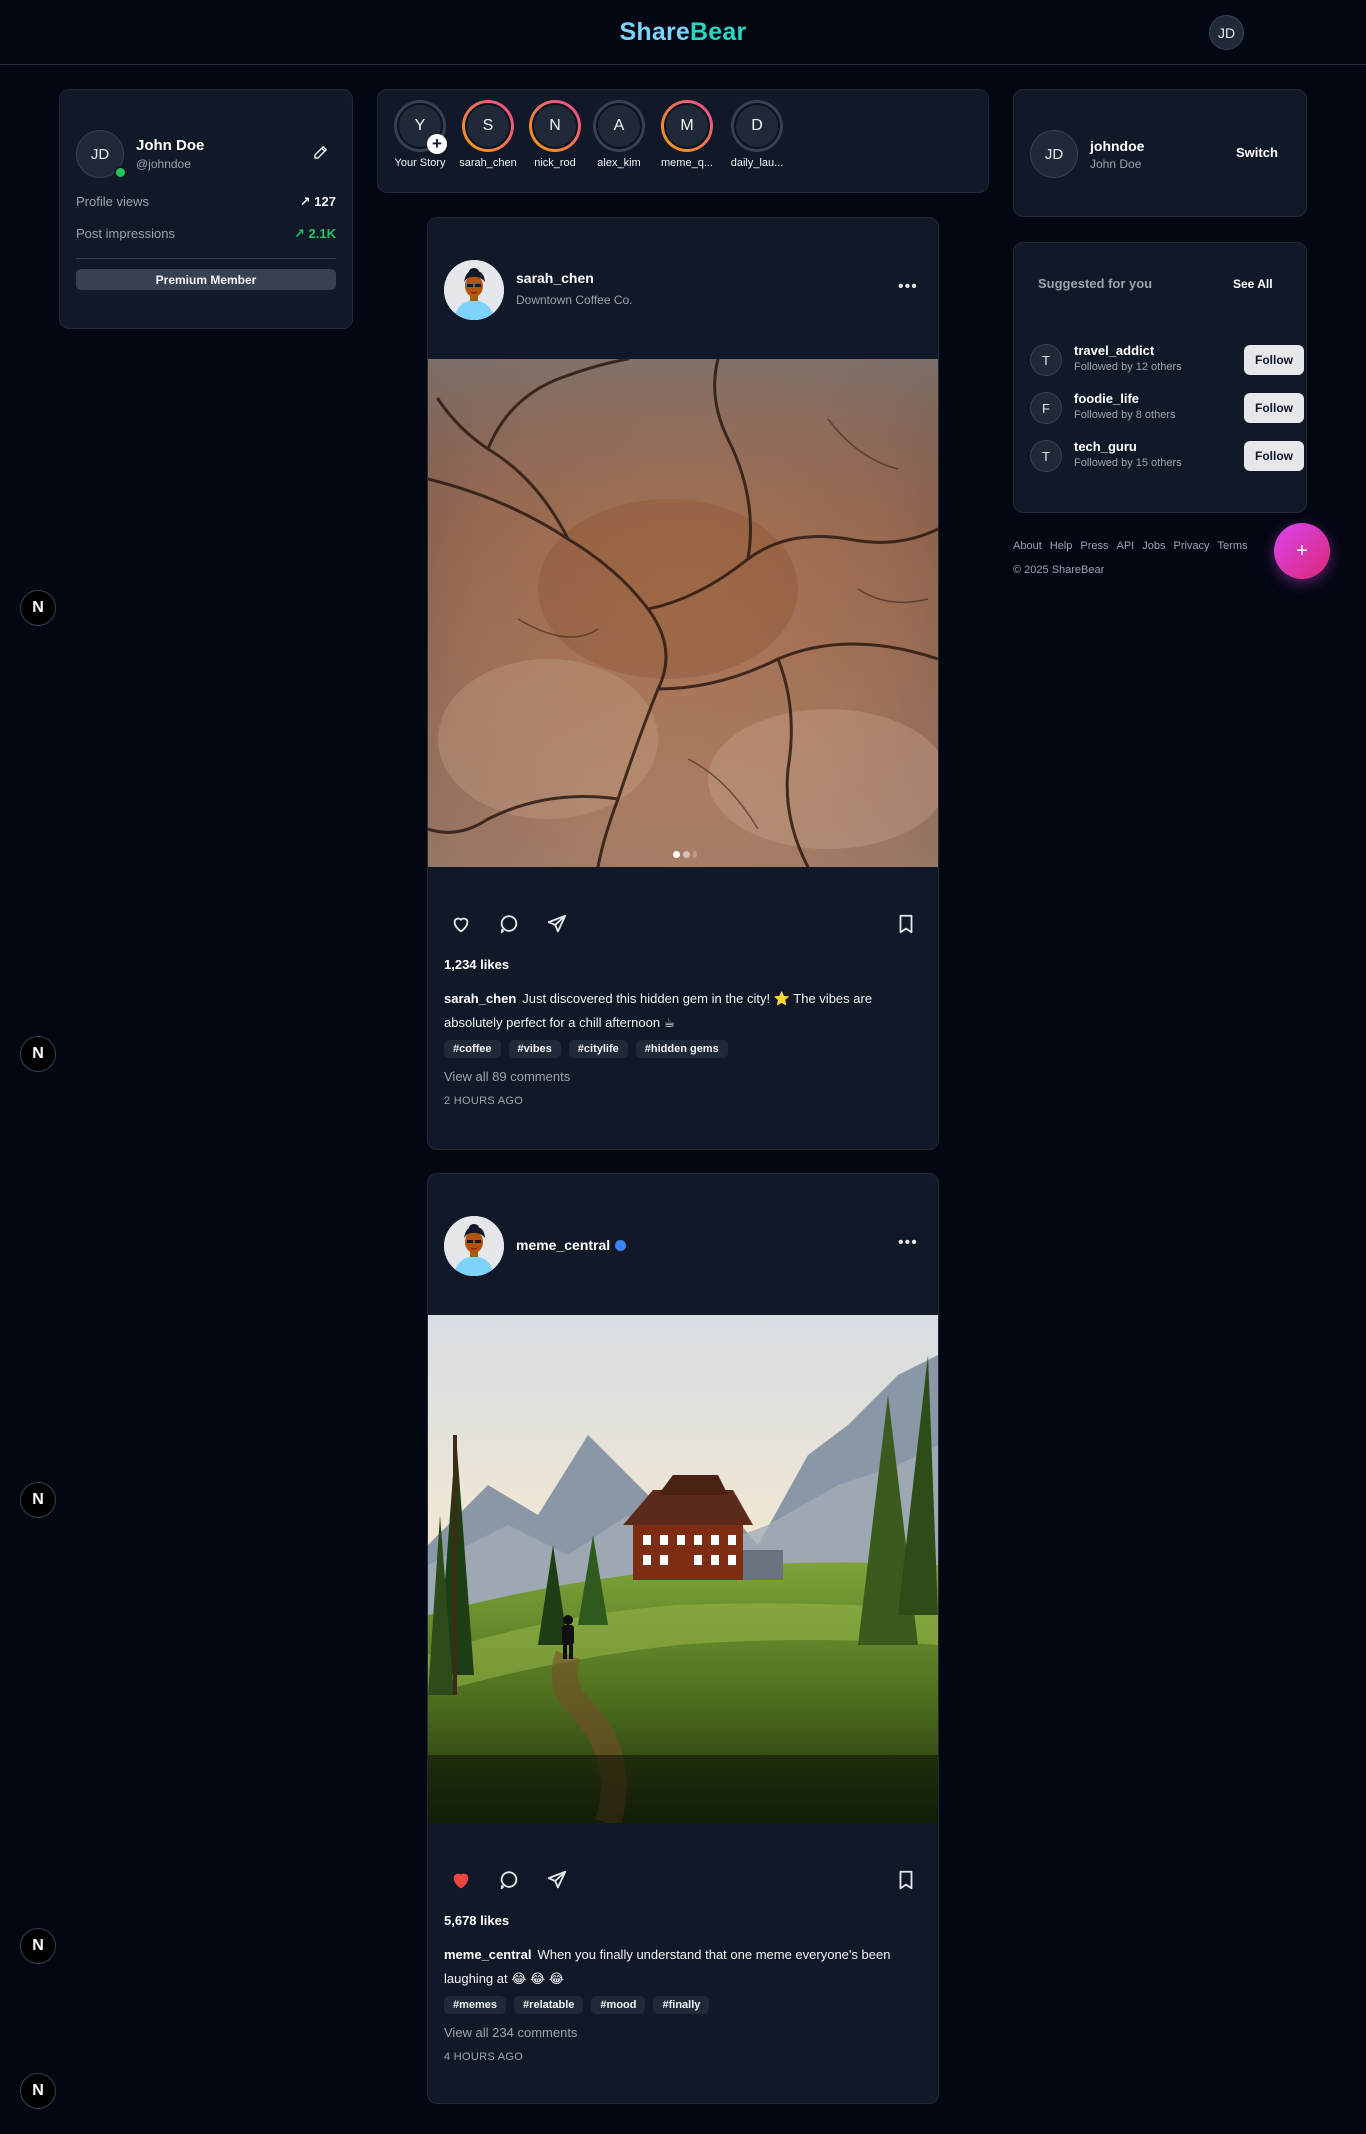 Image resolution: width=1366 pixels, height=2134 pixels. I want to click on footer-link-help: Help, so click(1061, 546).